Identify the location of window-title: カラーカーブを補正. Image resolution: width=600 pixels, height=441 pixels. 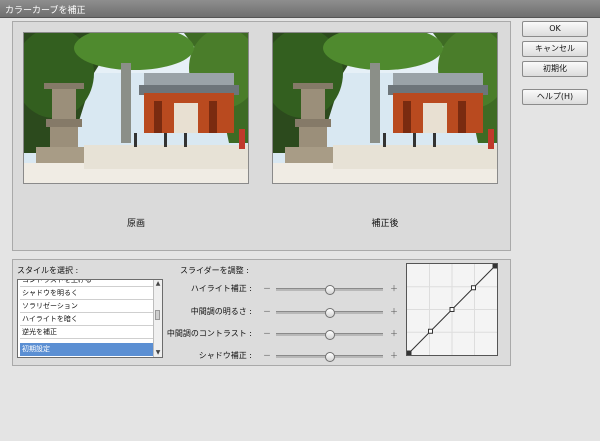
(45, 11).